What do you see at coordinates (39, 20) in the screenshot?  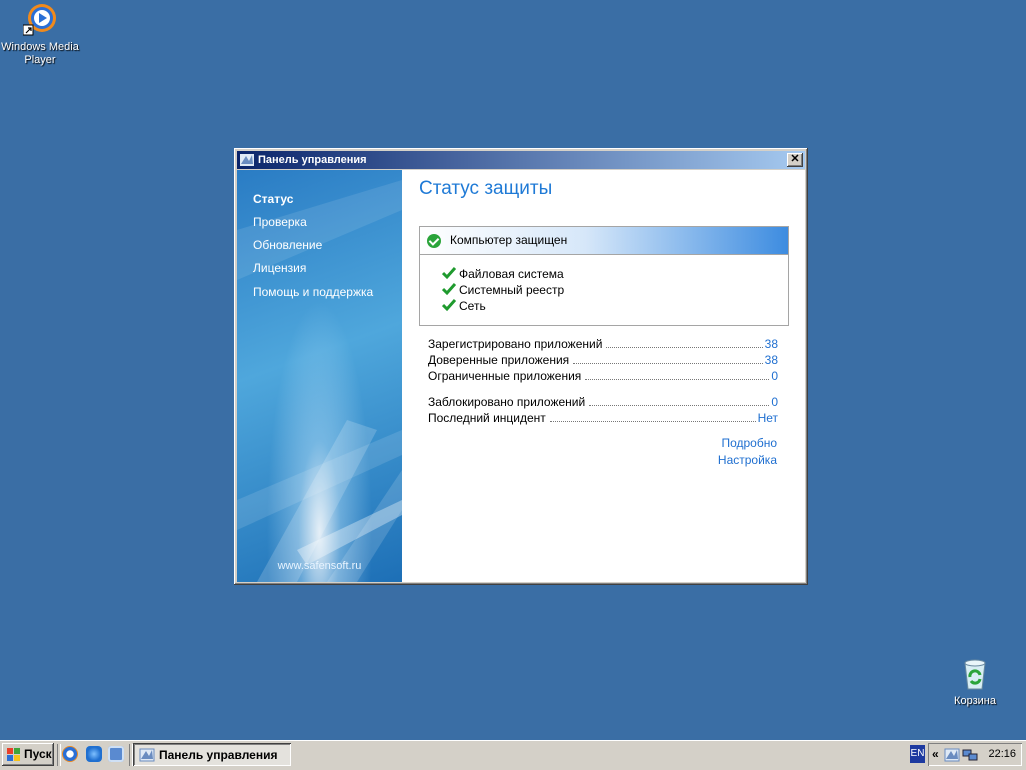 I see `media-player-icon` at bounding box center [39, 20].